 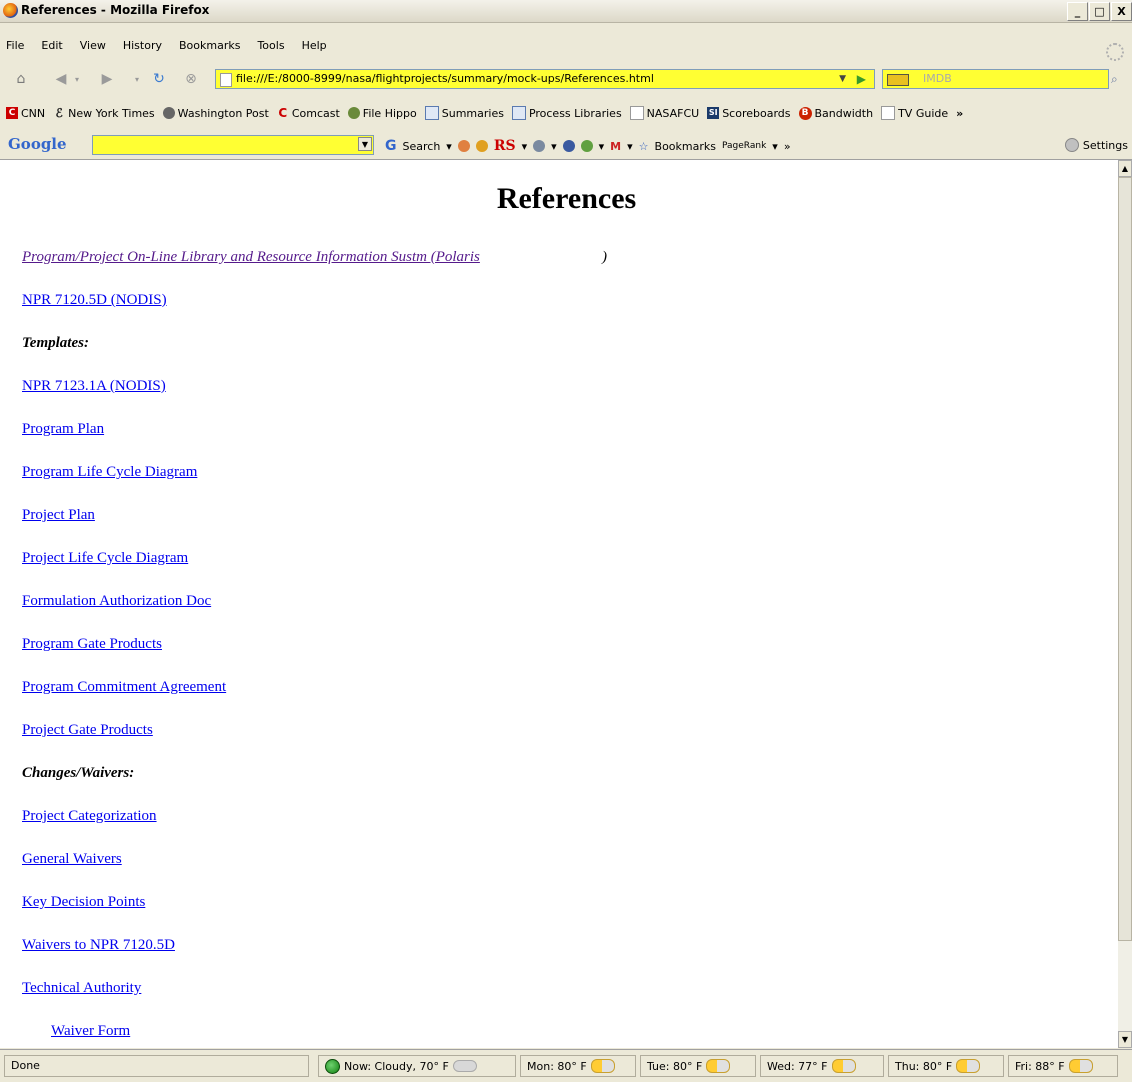 I want to click on settings-button: Settings, so click(x=1096, y=145).